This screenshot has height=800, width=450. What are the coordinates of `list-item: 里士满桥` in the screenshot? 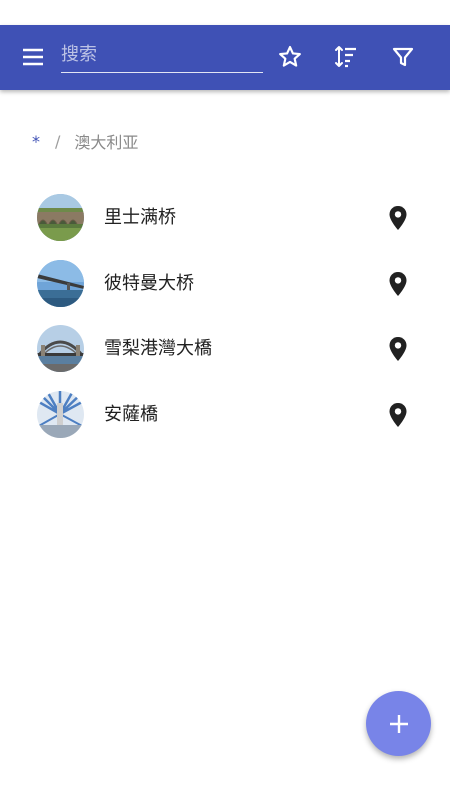 It's located at (225, 218).